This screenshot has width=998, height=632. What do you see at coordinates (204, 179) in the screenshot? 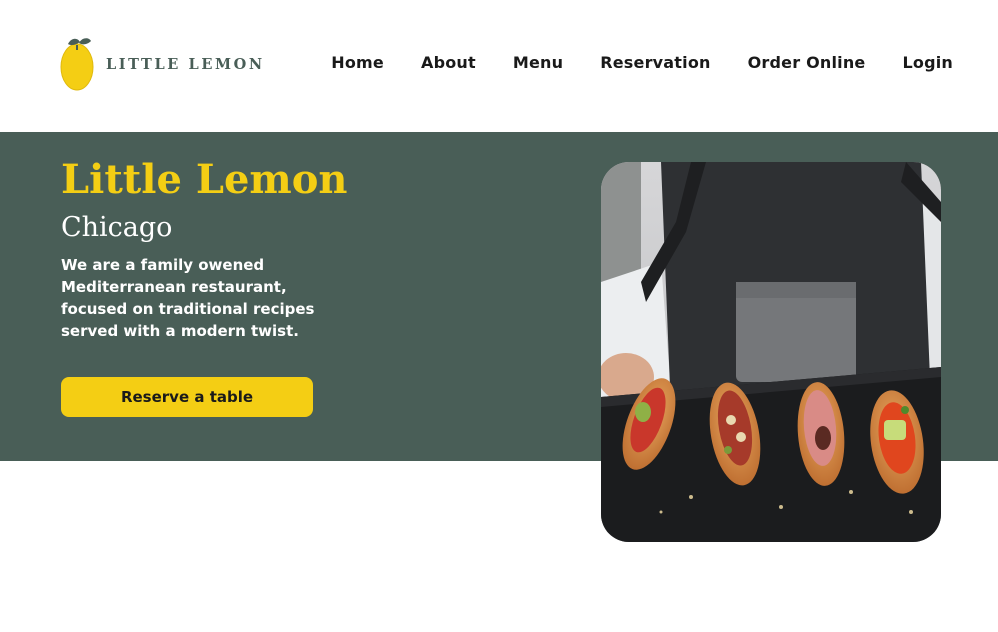
I see `hero-title: Little Lemon` at bounding box center [204, 179].